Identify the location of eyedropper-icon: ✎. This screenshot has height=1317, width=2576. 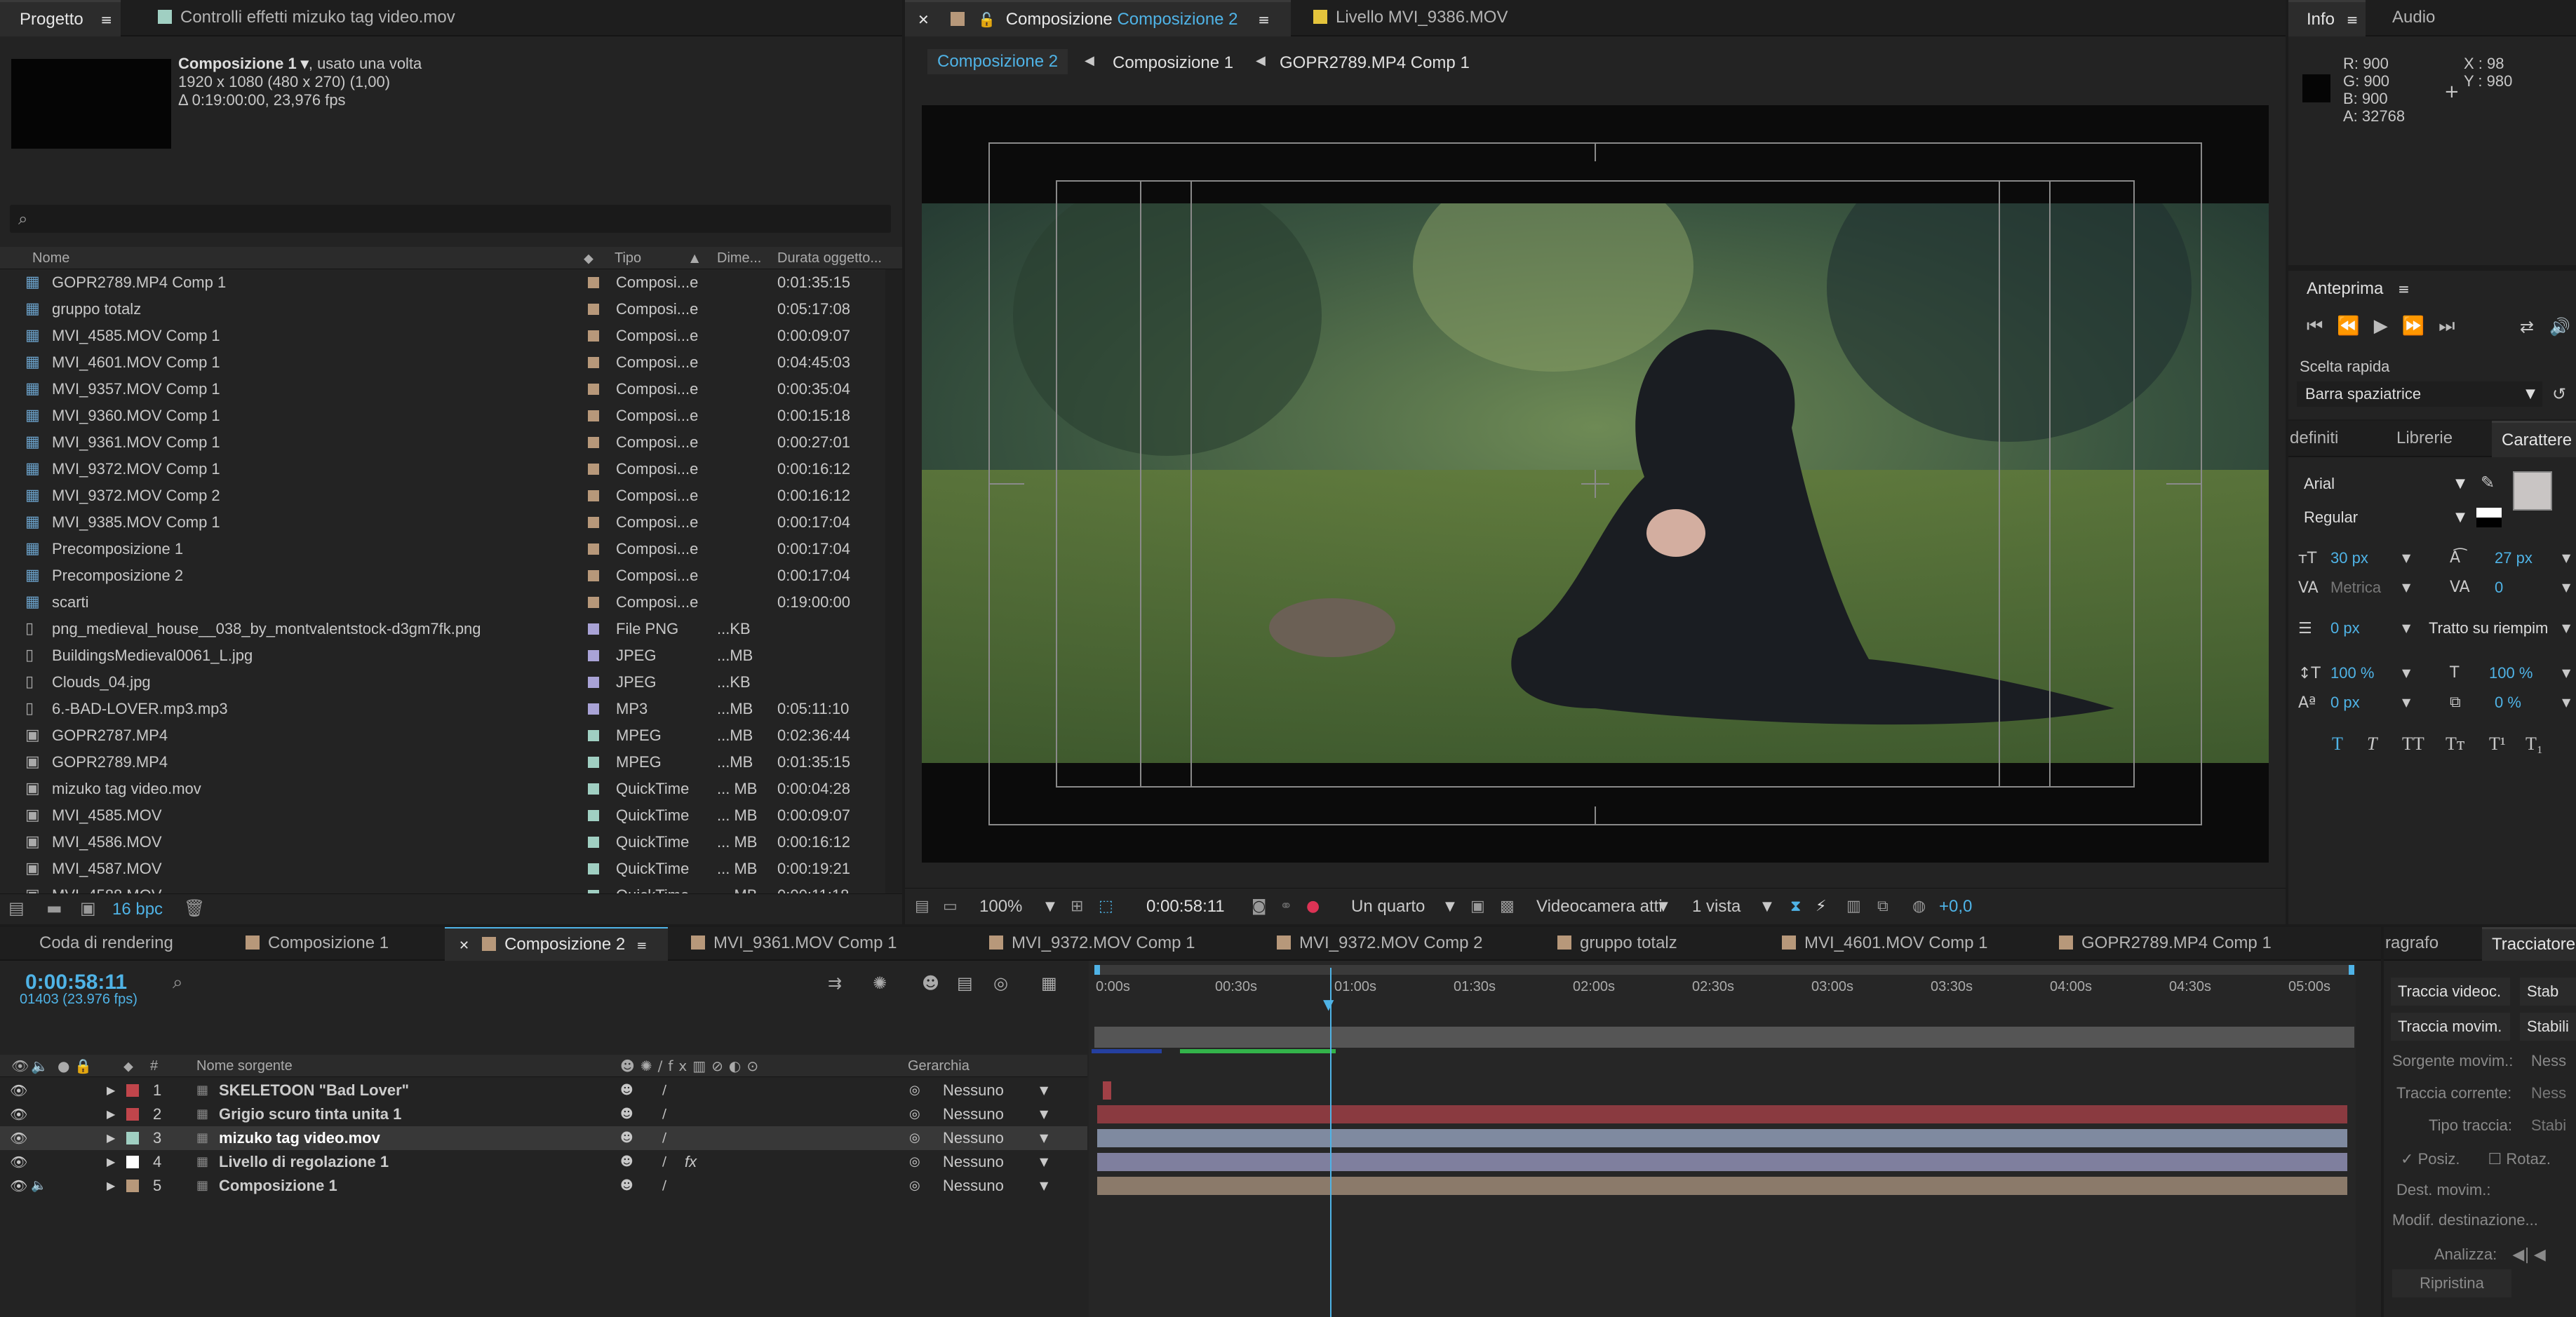
(2488, 482).